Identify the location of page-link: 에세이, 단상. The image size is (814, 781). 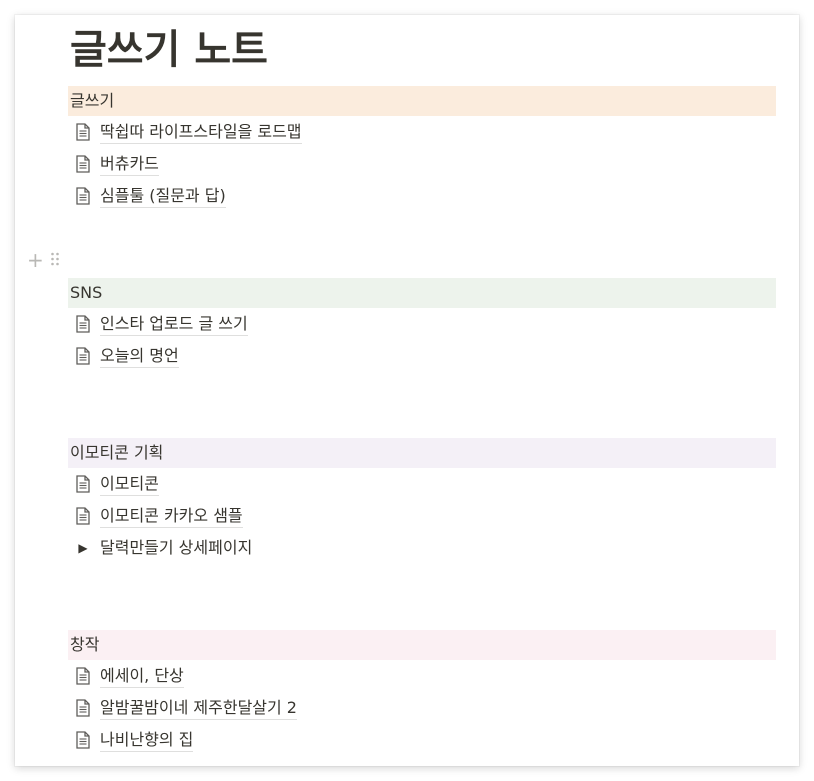
(422, 676).